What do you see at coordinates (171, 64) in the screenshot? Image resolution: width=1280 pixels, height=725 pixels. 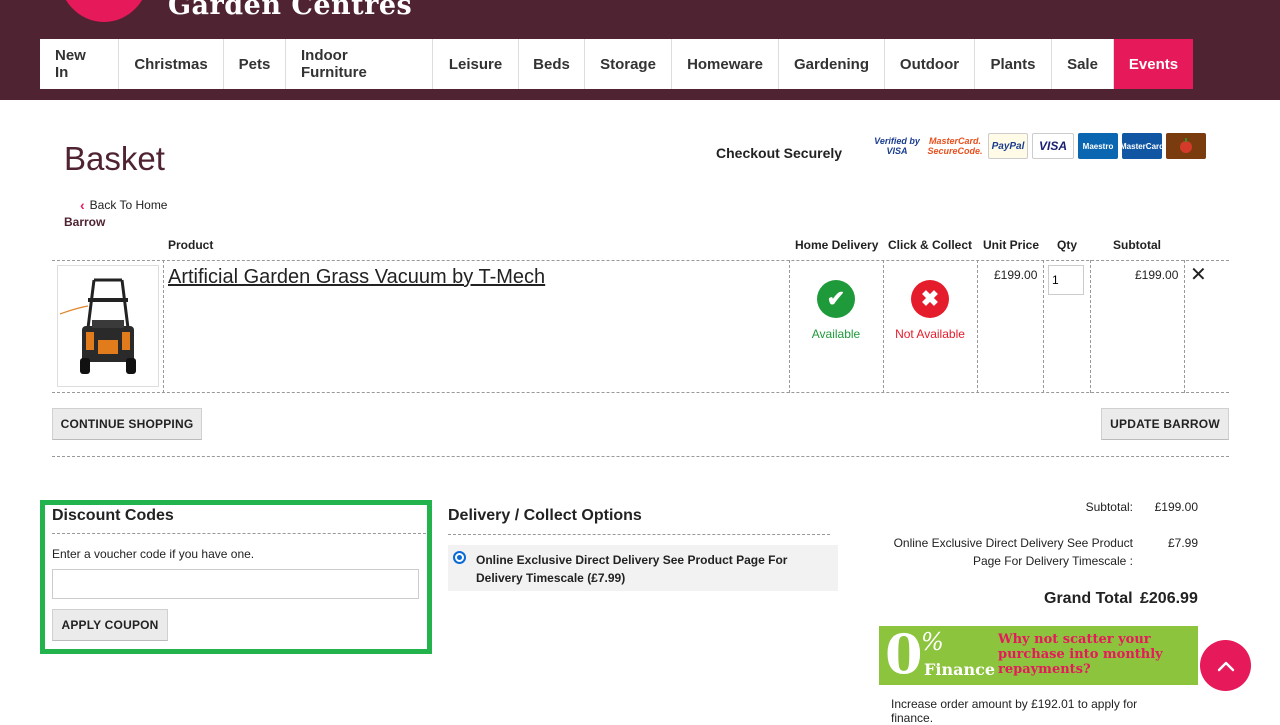 I see `nav-item-christmas: Christmas` at bounding box center [171, 64].